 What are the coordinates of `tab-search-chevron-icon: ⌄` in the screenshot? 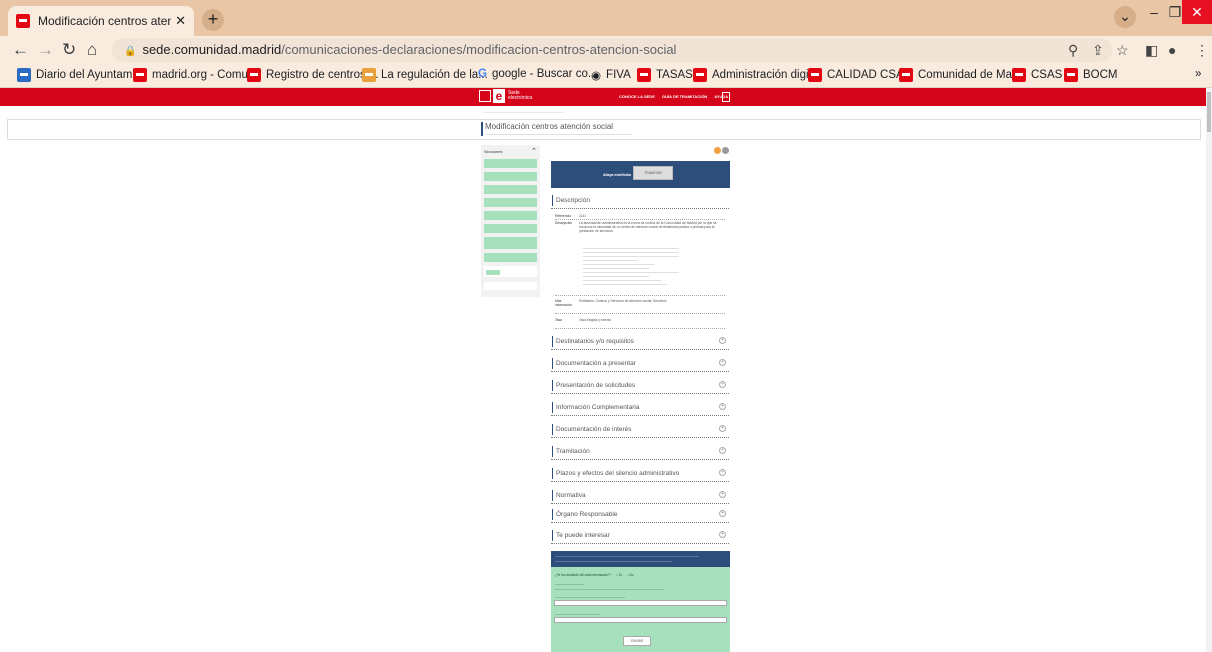 It's located at (1125, 17).